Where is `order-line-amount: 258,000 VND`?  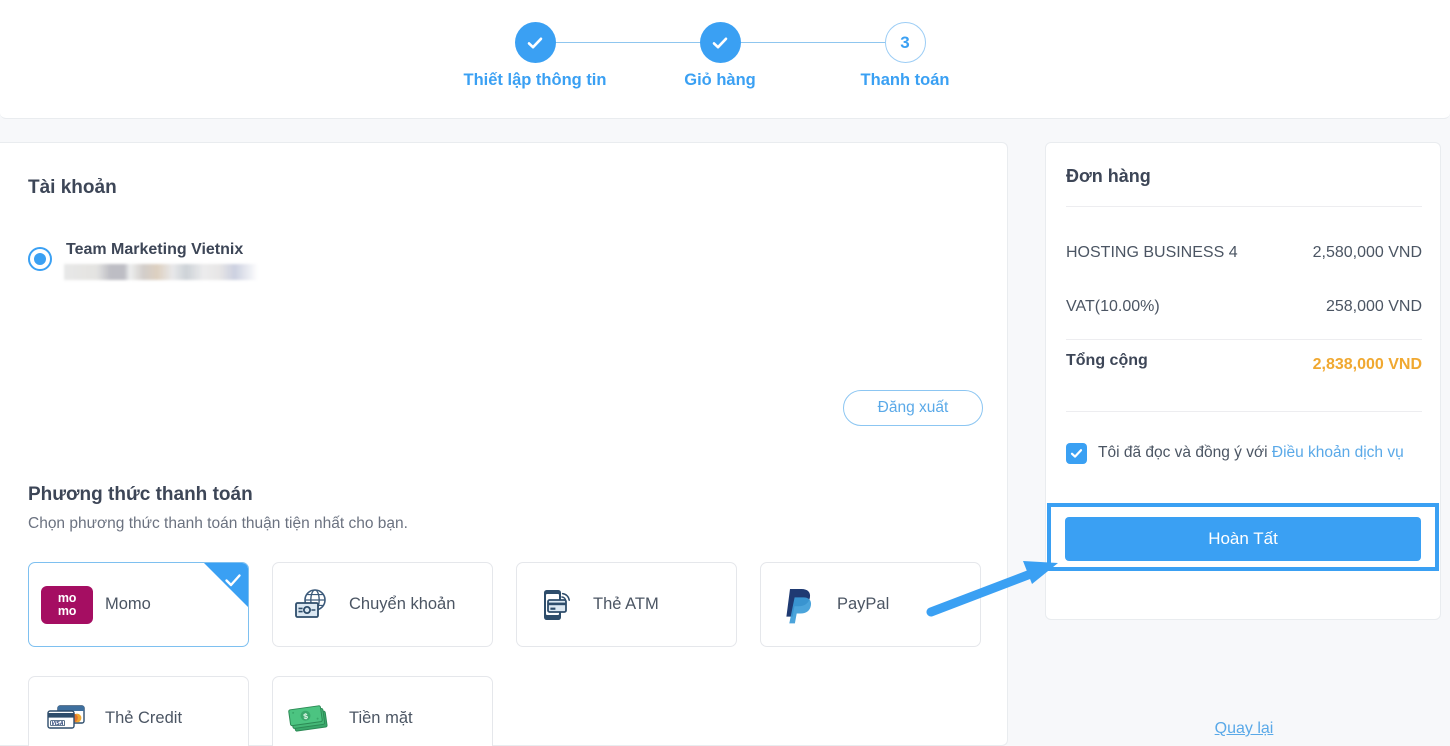 order-line-amount: 258,000 VND is located at coordinates (1373, 306).